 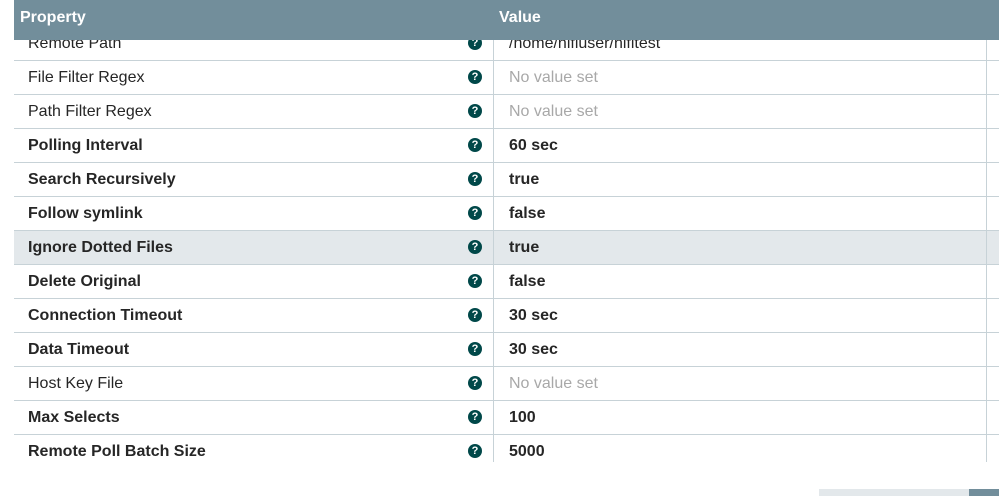 What do you see at coordinates (527, 452) in the screenshot?
I see `property-value: 5000` at bounding box center [527, 452].